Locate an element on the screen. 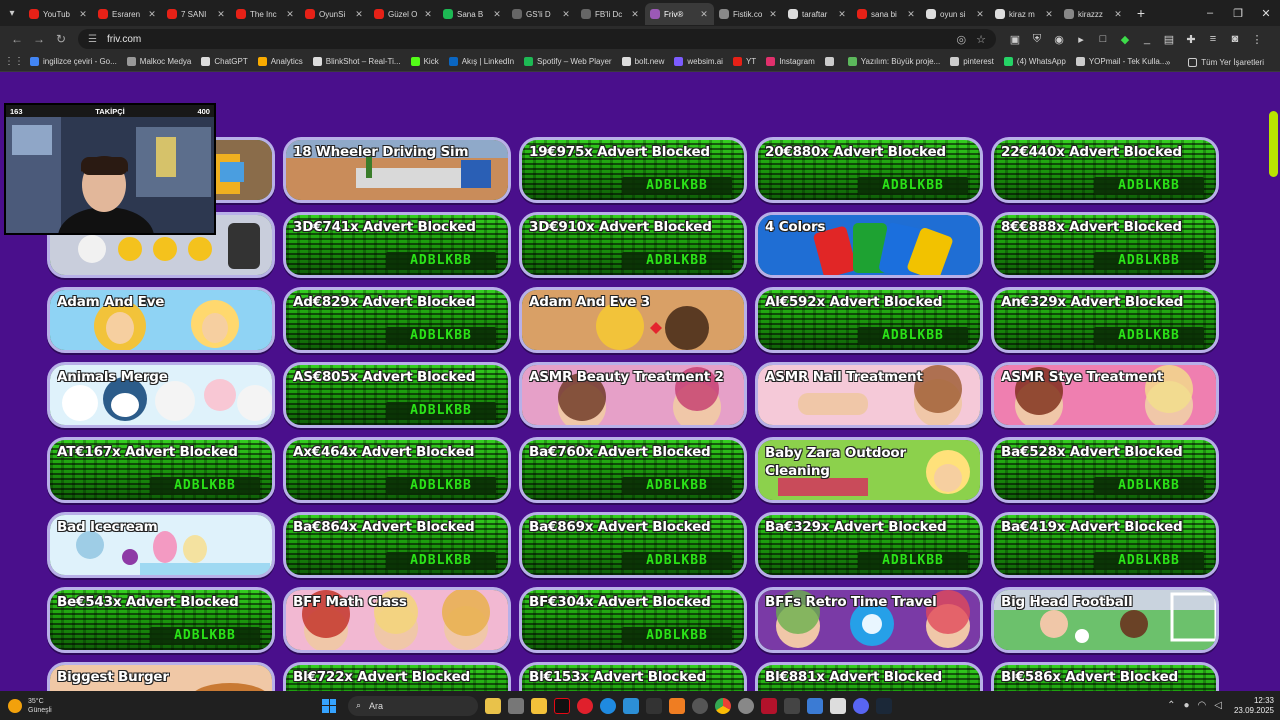  blocked-ad-tile: 3D€910x Advert Blocked ADBLKBB is located at coordinates (633, 245).